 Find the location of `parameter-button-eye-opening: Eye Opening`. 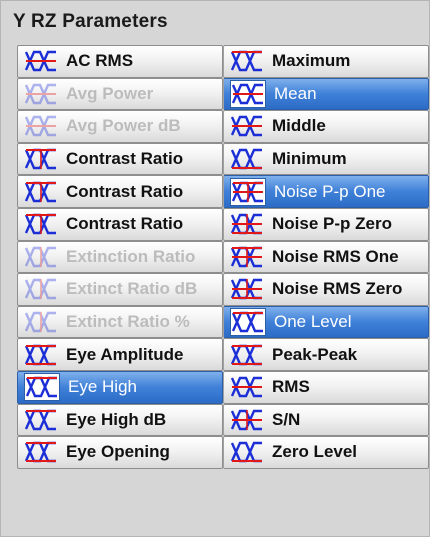

parameter-button-eye-opening: Eye Opening is located at coordinates (120, 452).